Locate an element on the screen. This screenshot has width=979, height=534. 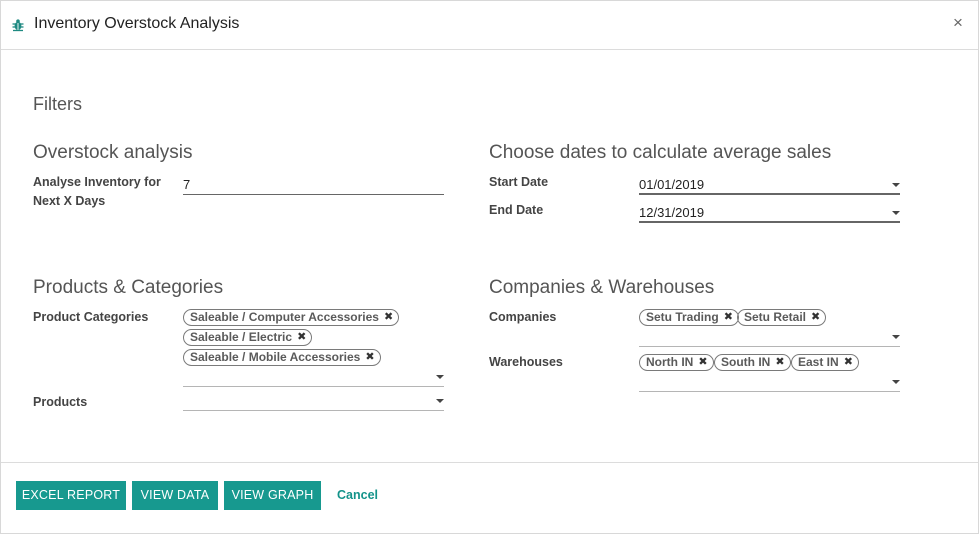
categories-input is located at coordinates (313, 377).